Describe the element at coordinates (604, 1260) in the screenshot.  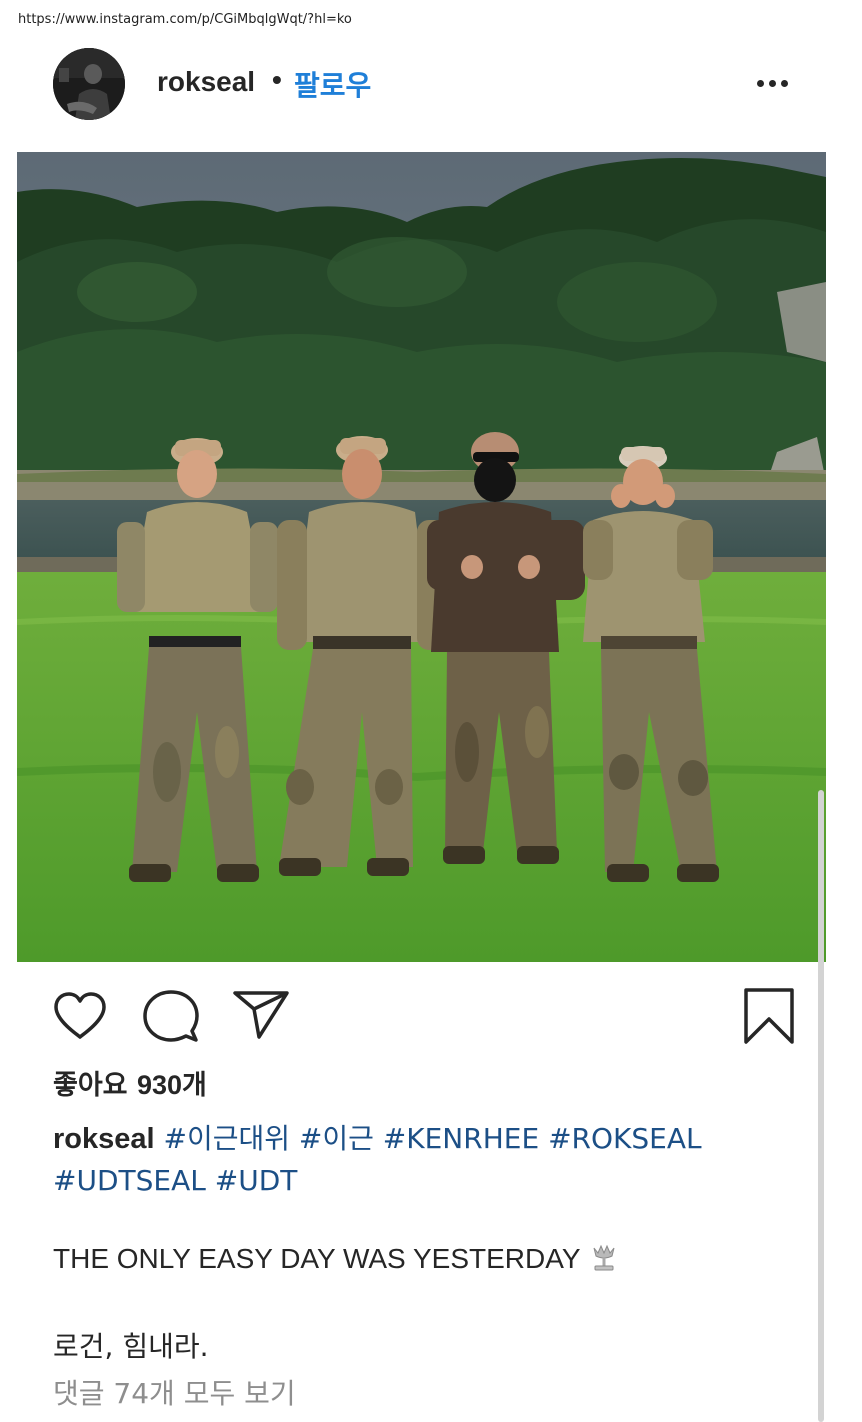
I see `trident-icon` at that location.